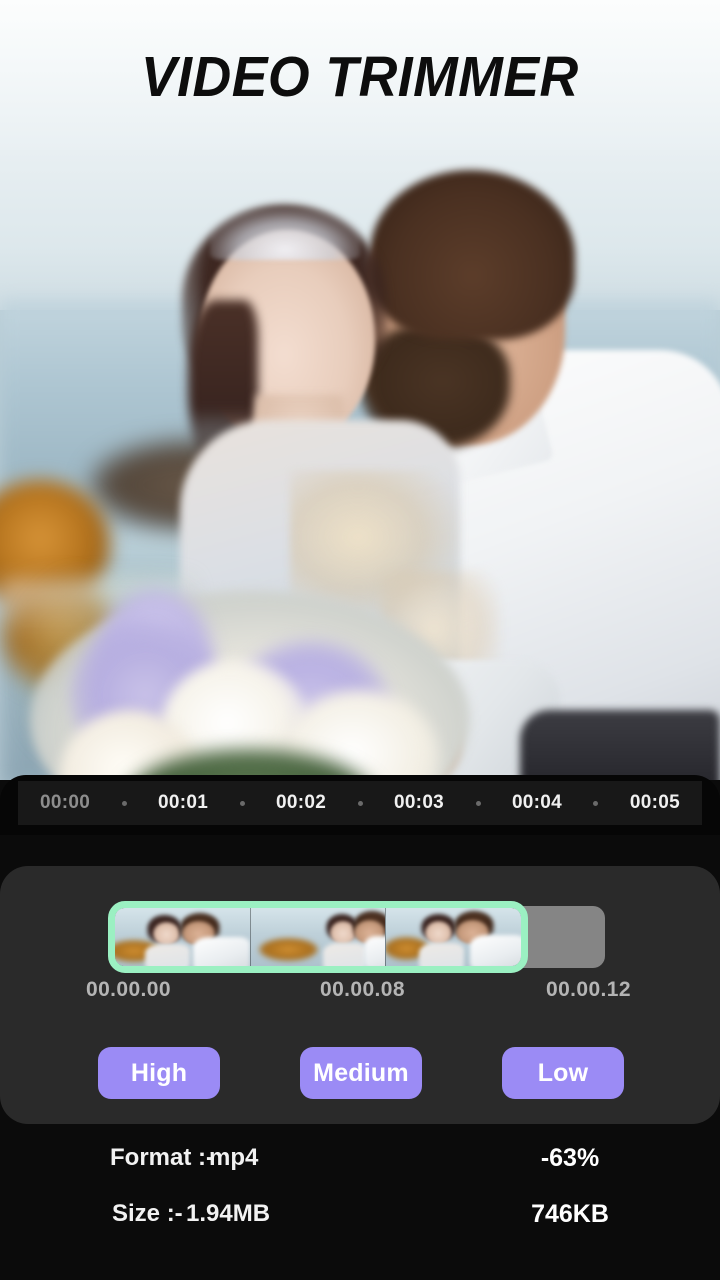 The width and height of the screenshot is (720, 1280). What do you see at coordinates (228, 1213) in the screenshot?
I see `size-value: 1.94MB` at bounding box center [228, 1213].